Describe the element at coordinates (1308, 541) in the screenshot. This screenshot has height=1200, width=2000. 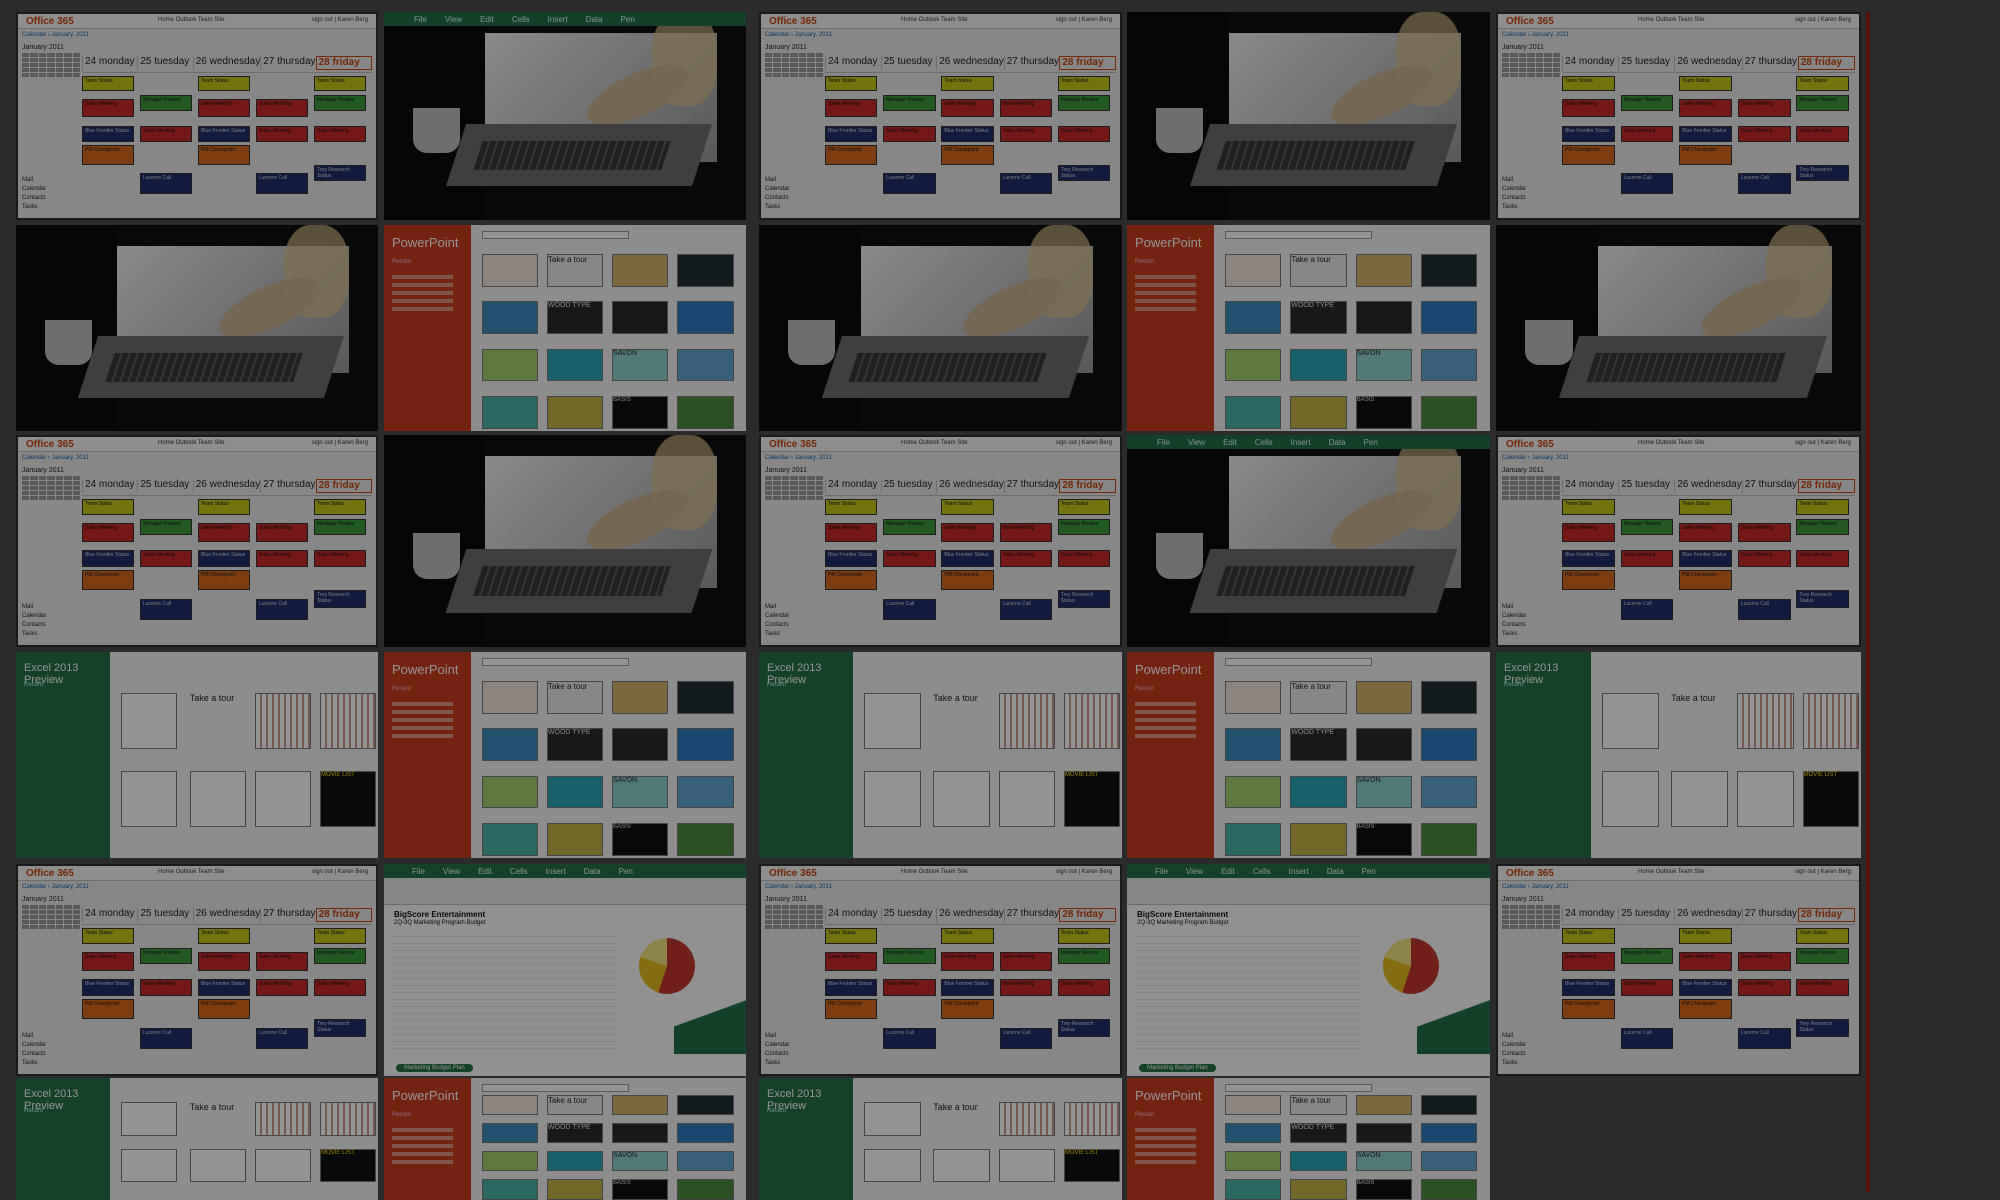
I see `tile-photo-ribbon: File View Edit Cells Insert Data Pen` at that location.